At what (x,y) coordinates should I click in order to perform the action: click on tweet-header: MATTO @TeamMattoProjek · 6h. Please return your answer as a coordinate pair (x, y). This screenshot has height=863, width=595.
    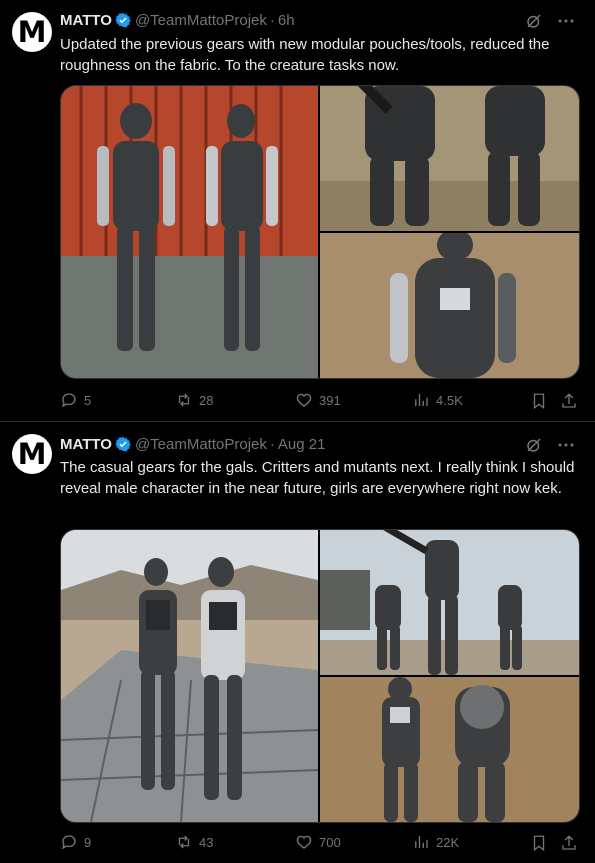
    Looking at the image, I should click on (177, 20).